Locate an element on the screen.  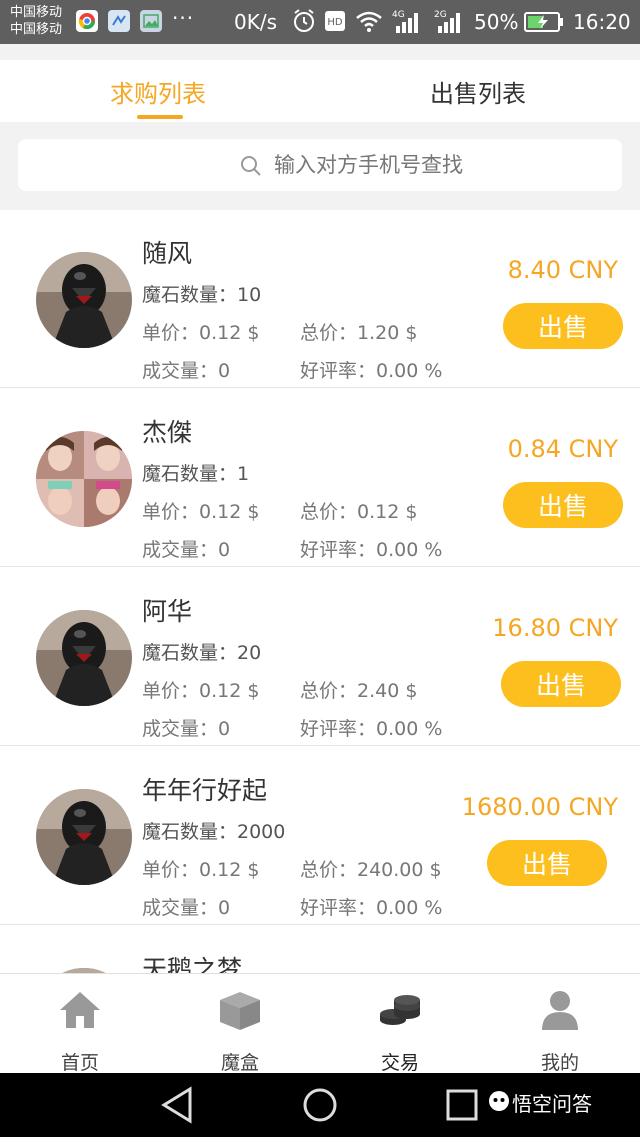
nav-home-label: 首页 is located at coordinates (79, 1063).